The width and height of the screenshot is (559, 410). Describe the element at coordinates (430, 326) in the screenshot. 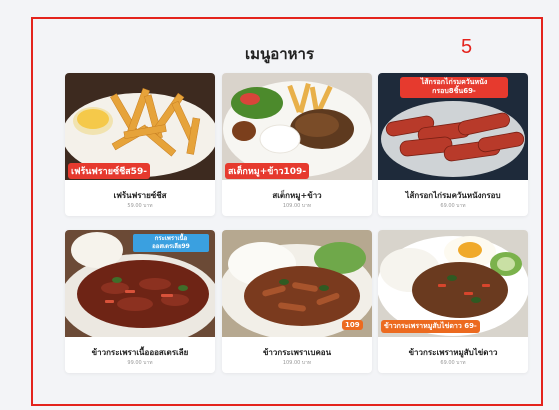

I see `photo-label: ข้าวกระเพราหมูสับไข่ดาว 69-` at that location.